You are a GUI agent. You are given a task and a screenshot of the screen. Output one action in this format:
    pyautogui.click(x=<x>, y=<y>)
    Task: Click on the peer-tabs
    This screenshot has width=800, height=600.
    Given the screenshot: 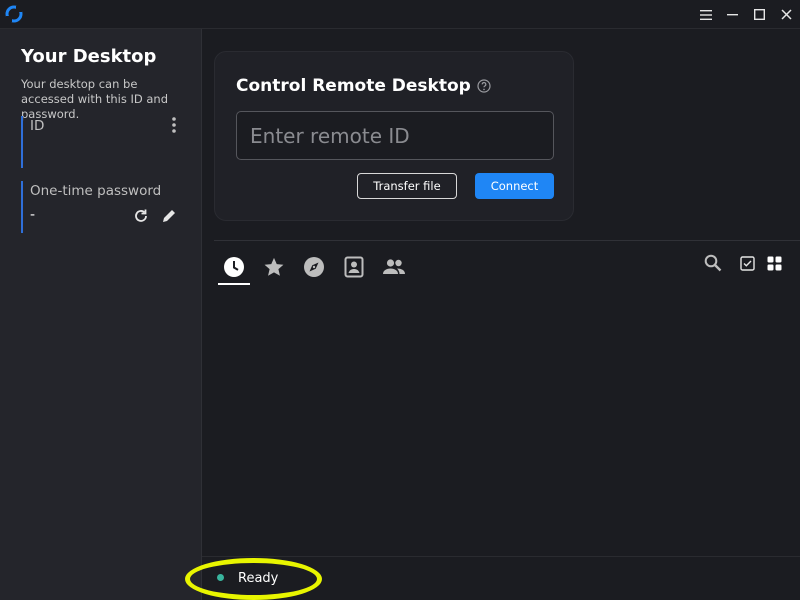 What is the action you would take?
    pyautogui.click(x=314, y=268)
    